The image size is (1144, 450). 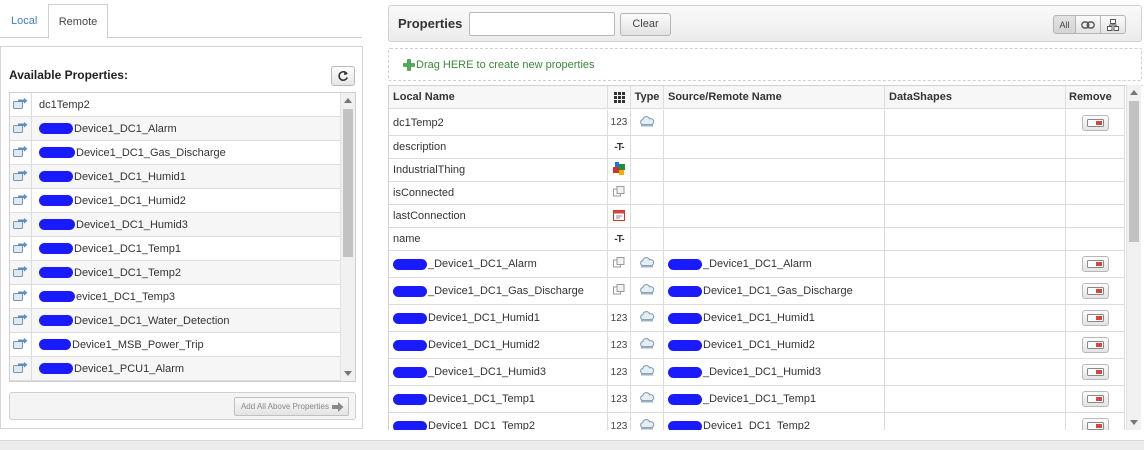 I want to click on property-row: isConnected, so click(x=757, y=193).